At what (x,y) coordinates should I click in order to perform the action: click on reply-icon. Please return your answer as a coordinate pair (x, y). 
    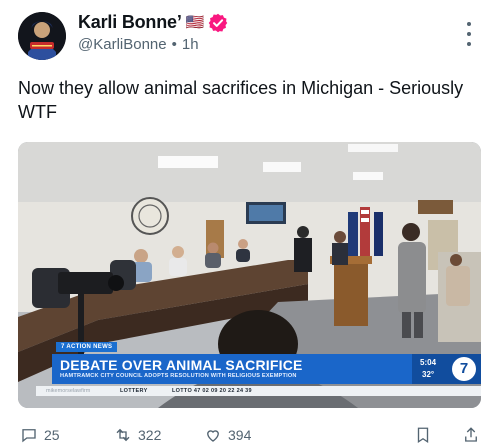
    Looking at the image, I should click on (29, 436).